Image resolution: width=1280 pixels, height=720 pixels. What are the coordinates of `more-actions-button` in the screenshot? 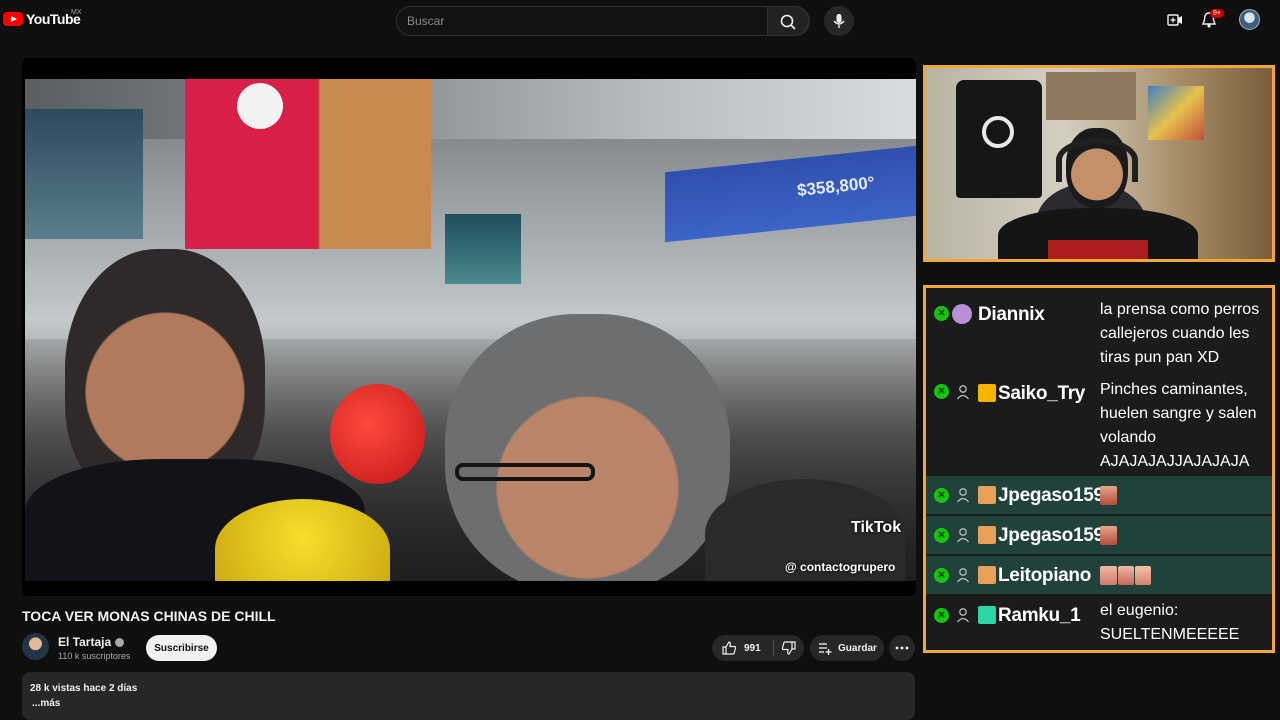 It's located at (902, 648).